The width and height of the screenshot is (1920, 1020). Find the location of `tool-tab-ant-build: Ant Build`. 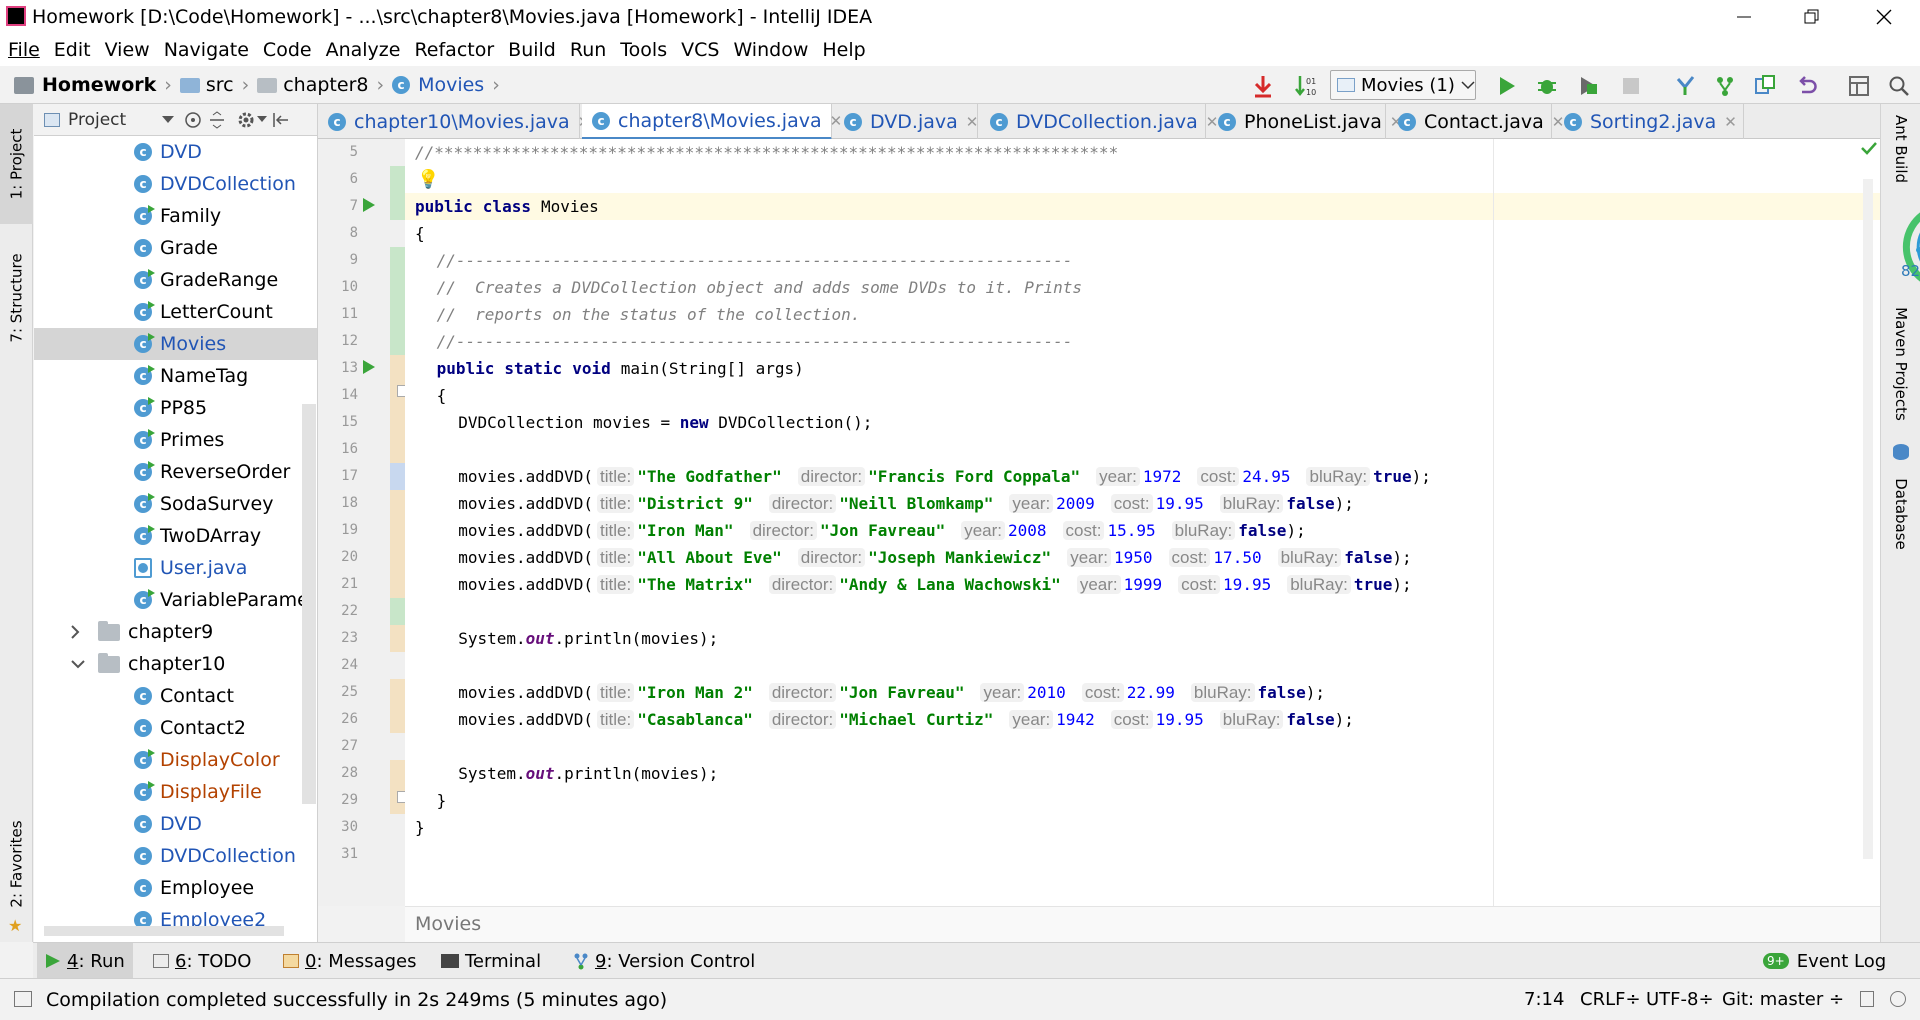

tool-tab-ant-build: Ant Build is located at coordinates (1901, 149).